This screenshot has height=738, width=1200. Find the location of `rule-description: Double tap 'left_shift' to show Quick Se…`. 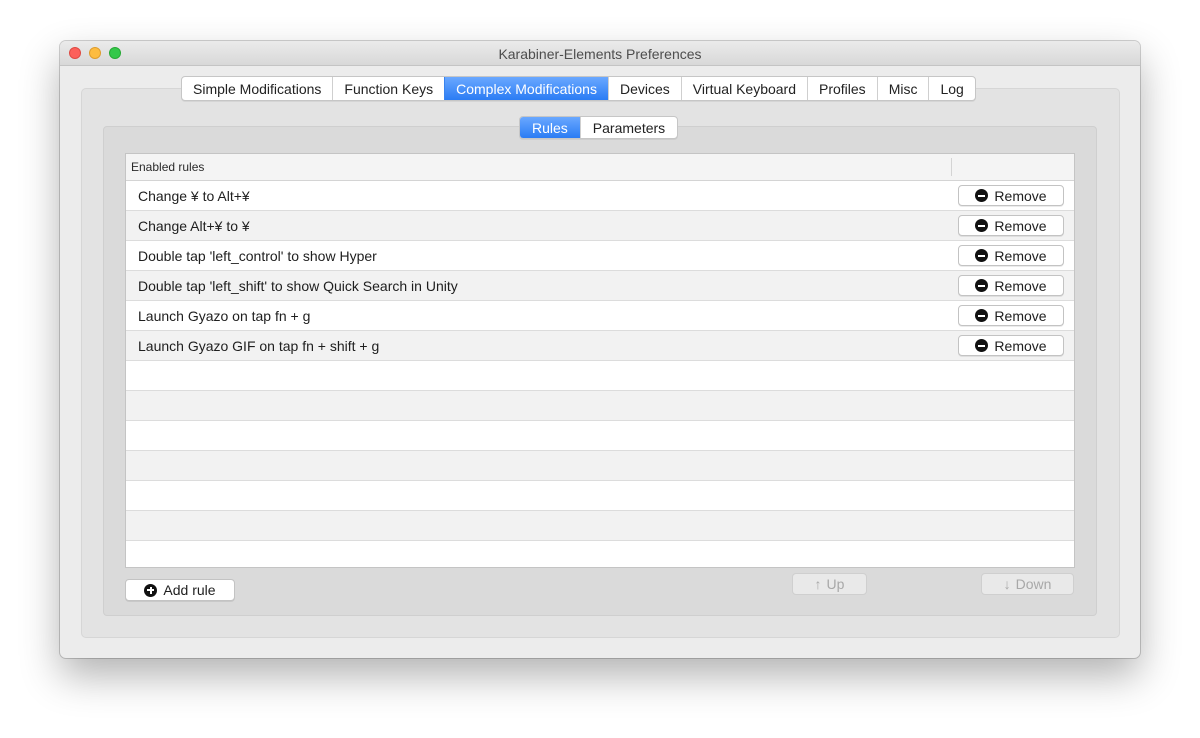

rule-description: Double tap 'left_shift' to show Quick Se… is located at coordinates (298, 286).